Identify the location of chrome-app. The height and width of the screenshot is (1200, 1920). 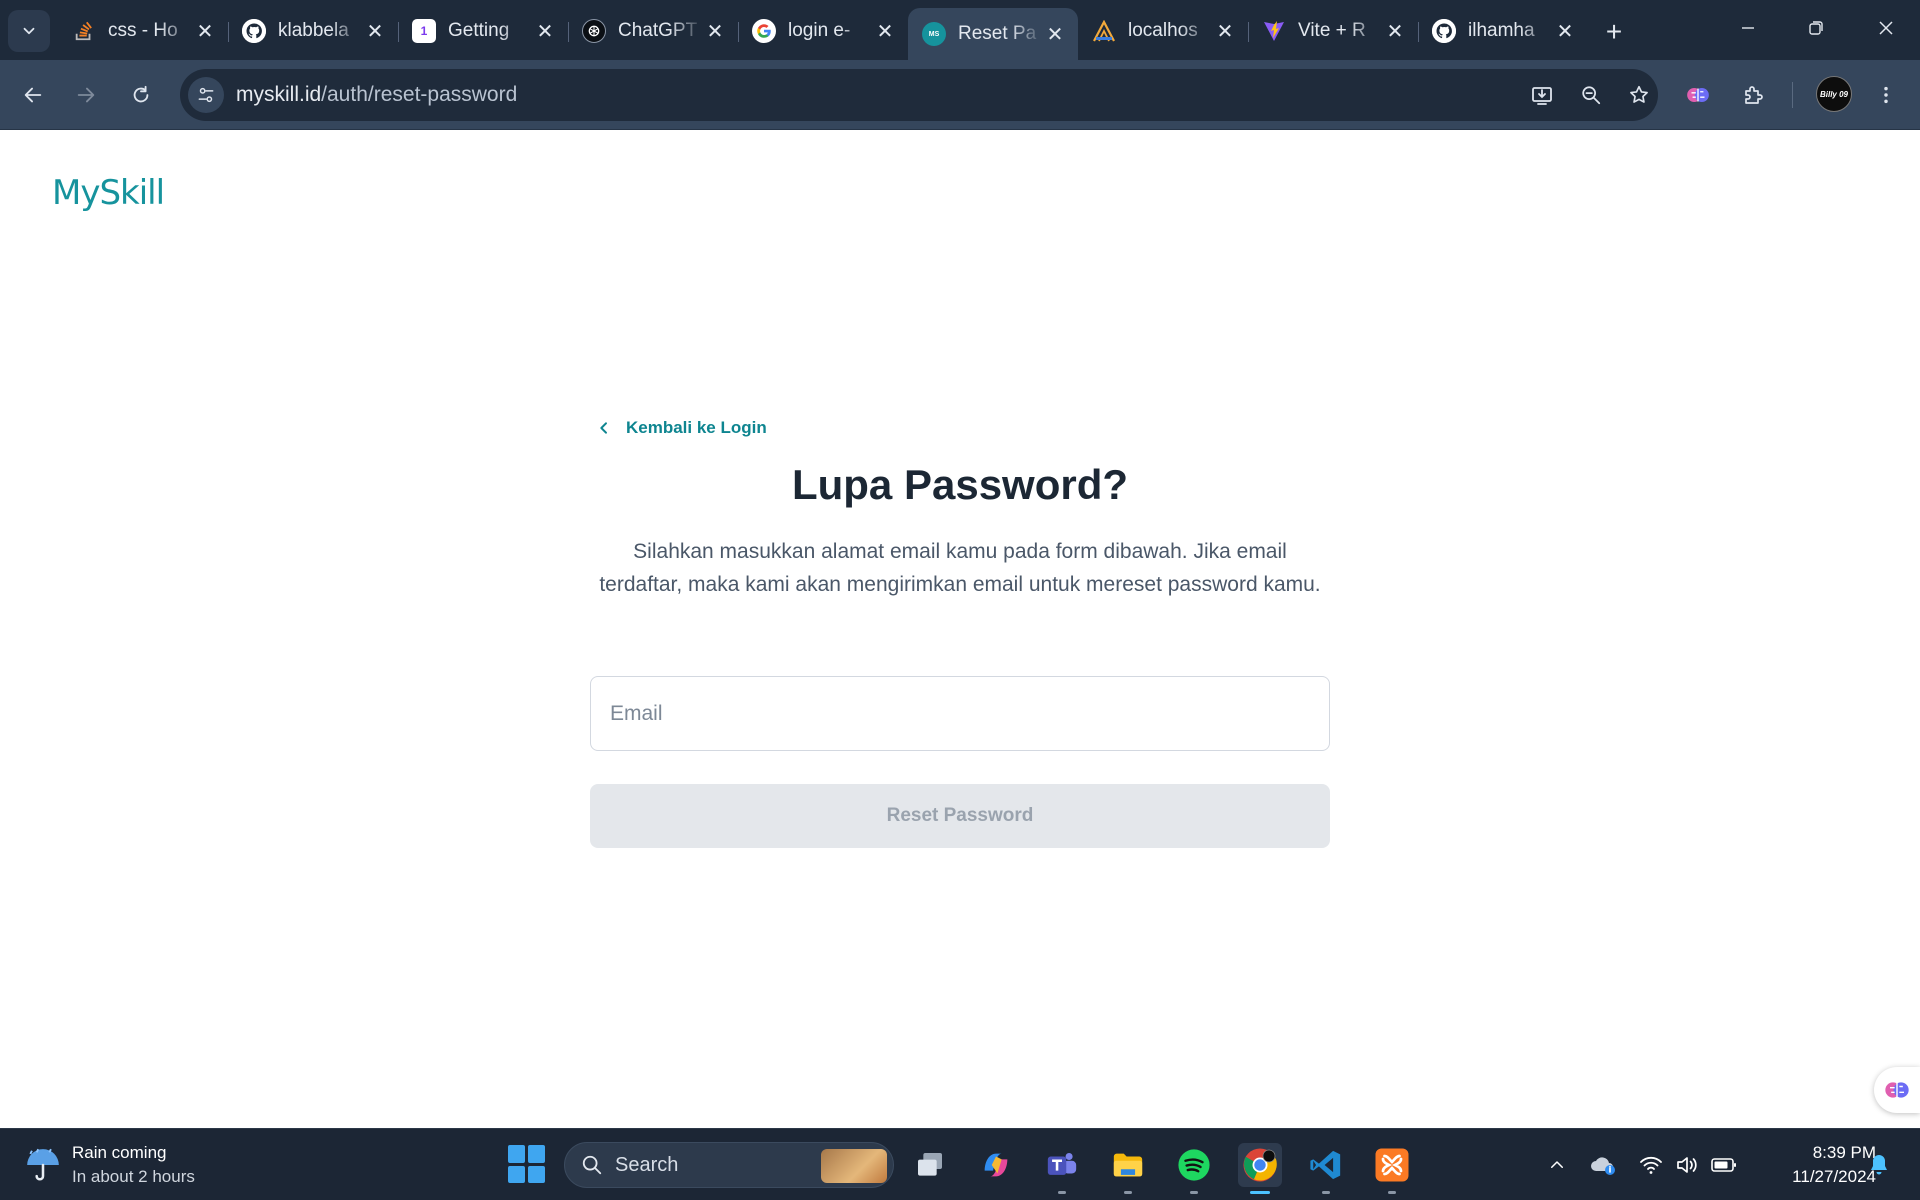
(1260, 1168).